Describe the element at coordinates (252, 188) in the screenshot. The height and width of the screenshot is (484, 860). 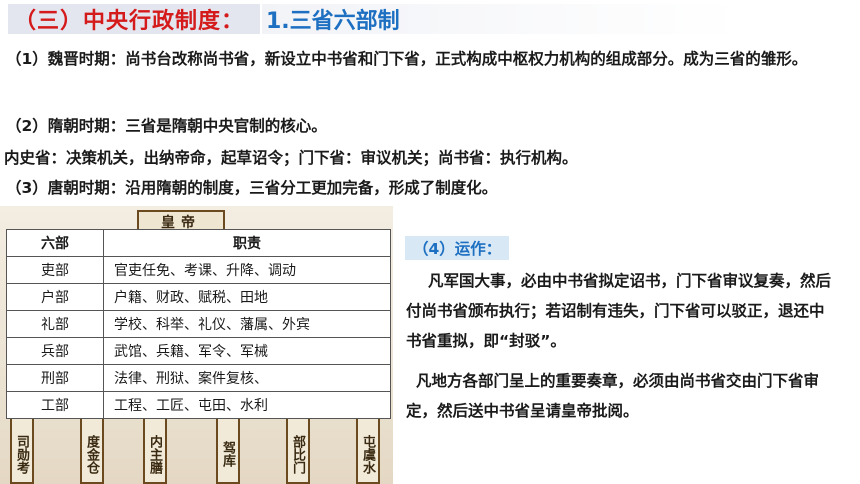
I see `paragraph-tang: （3）唐朝时期：沿用隋朝的制度，三省分工更加完备，形成了制度化。` at that location.